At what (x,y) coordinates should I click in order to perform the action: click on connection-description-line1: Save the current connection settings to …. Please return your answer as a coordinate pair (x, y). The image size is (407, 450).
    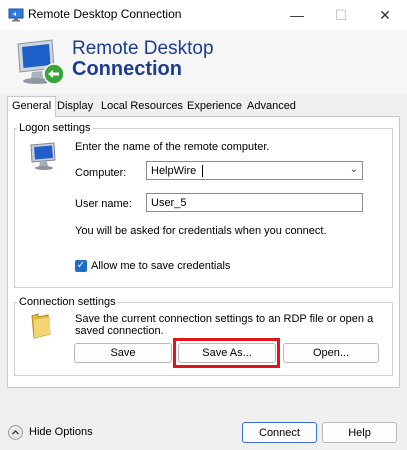
    Looking at the image, I should click on (224, 319).